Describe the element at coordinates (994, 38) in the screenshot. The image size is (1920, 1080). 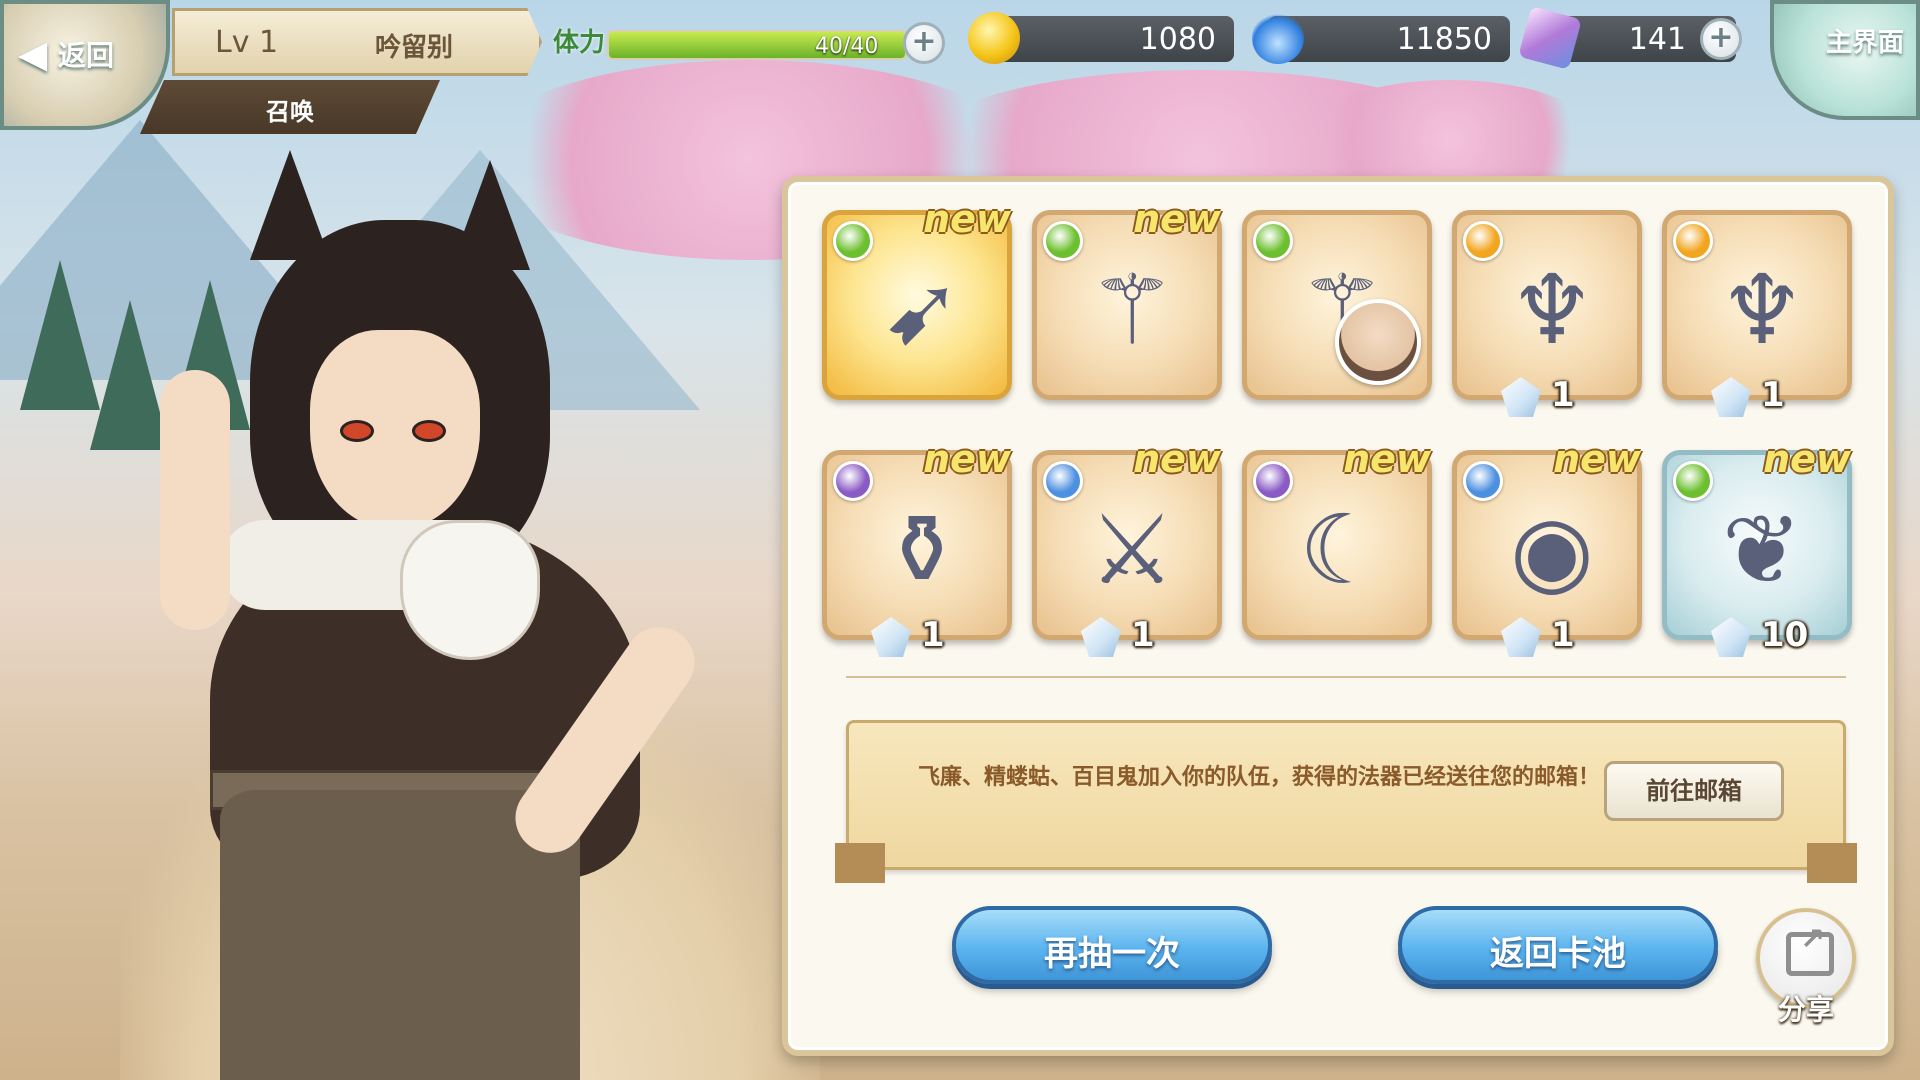
I see `gold-coin-icon` at that location.